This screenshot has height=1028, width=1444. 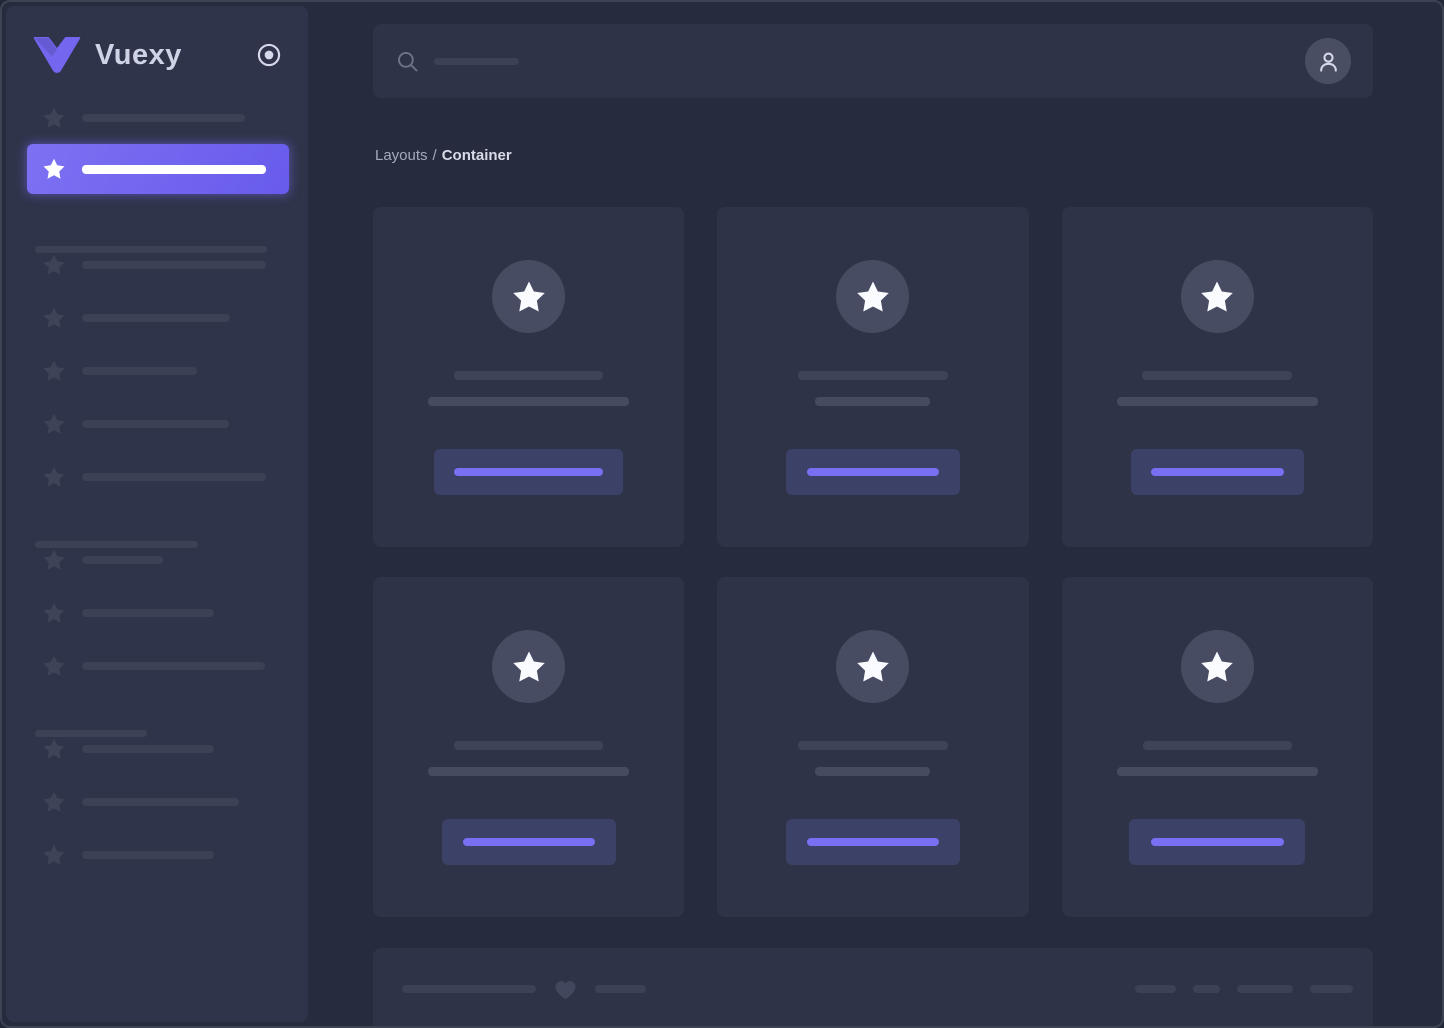 I want to click on person-icon, so click(x=1328, y=61).